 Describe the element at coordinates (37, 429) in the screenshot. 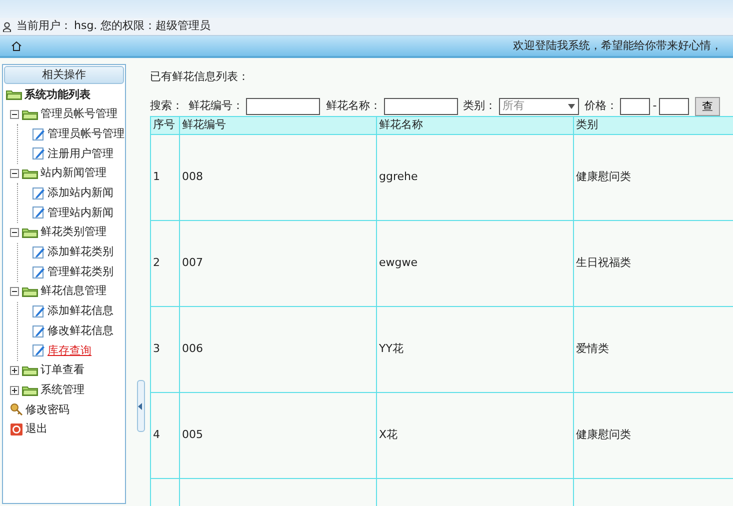

I see `tree-item: 退出` at that location.